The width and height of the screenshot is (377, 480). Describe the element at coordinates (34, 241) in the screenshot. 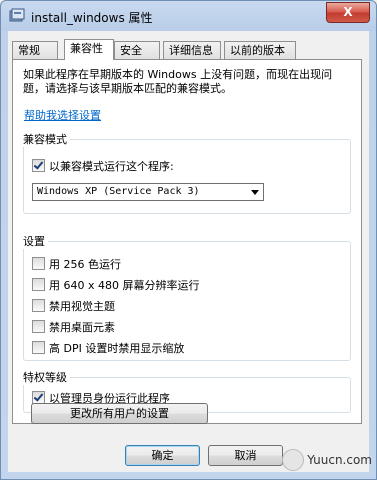

I see `settings-title: 设置` at that location.